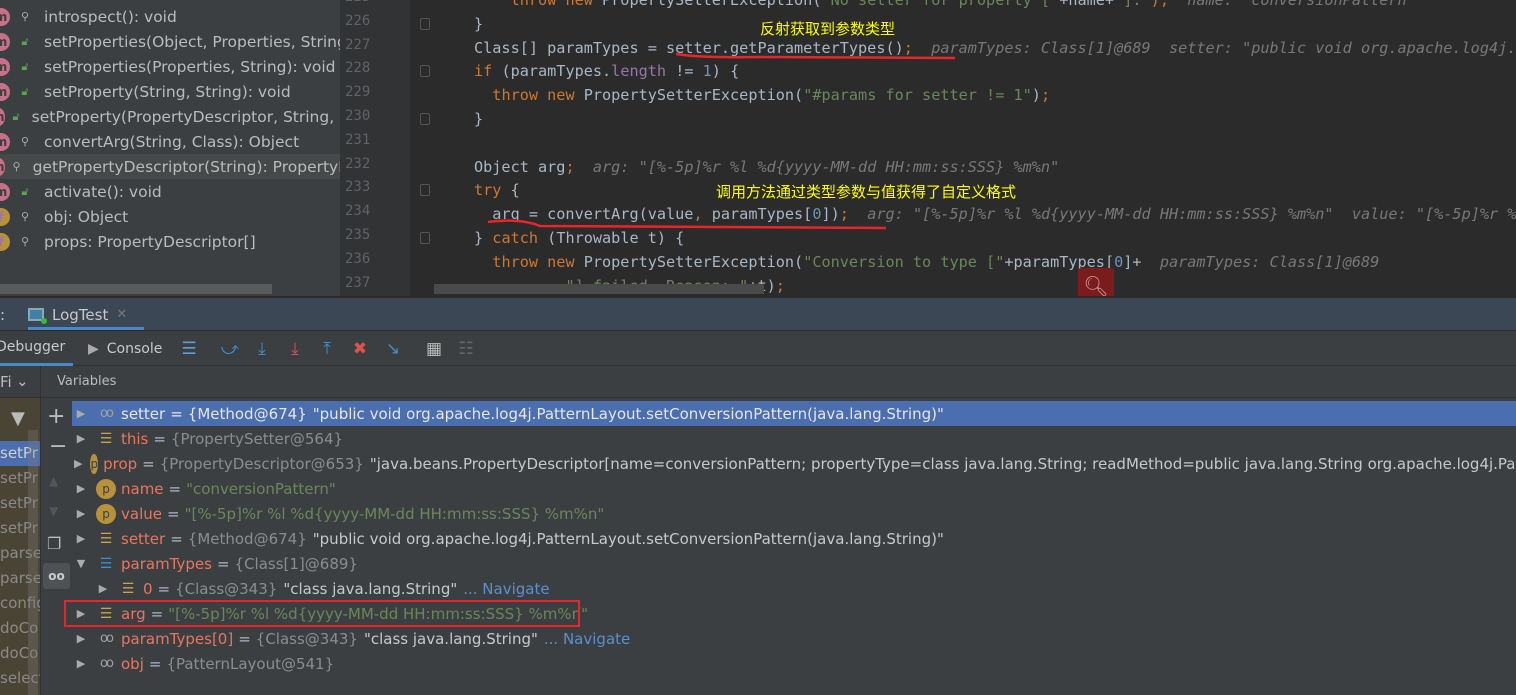 The height and width of the screenshot is (695, 1516). Describe the element at coordinates (358, 92) in the screenshot. I see `line-number: 229` at that location.